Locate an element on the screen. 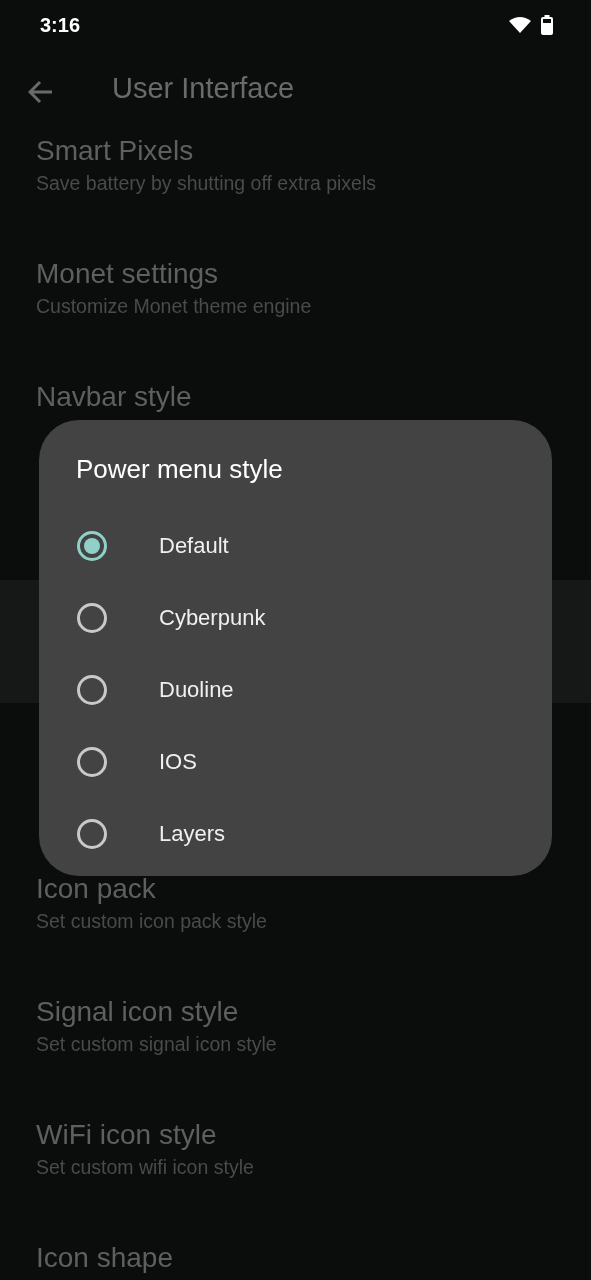 This screenshot has width=591, height=1280. option-label: Default is located at coordinates (194, 546).